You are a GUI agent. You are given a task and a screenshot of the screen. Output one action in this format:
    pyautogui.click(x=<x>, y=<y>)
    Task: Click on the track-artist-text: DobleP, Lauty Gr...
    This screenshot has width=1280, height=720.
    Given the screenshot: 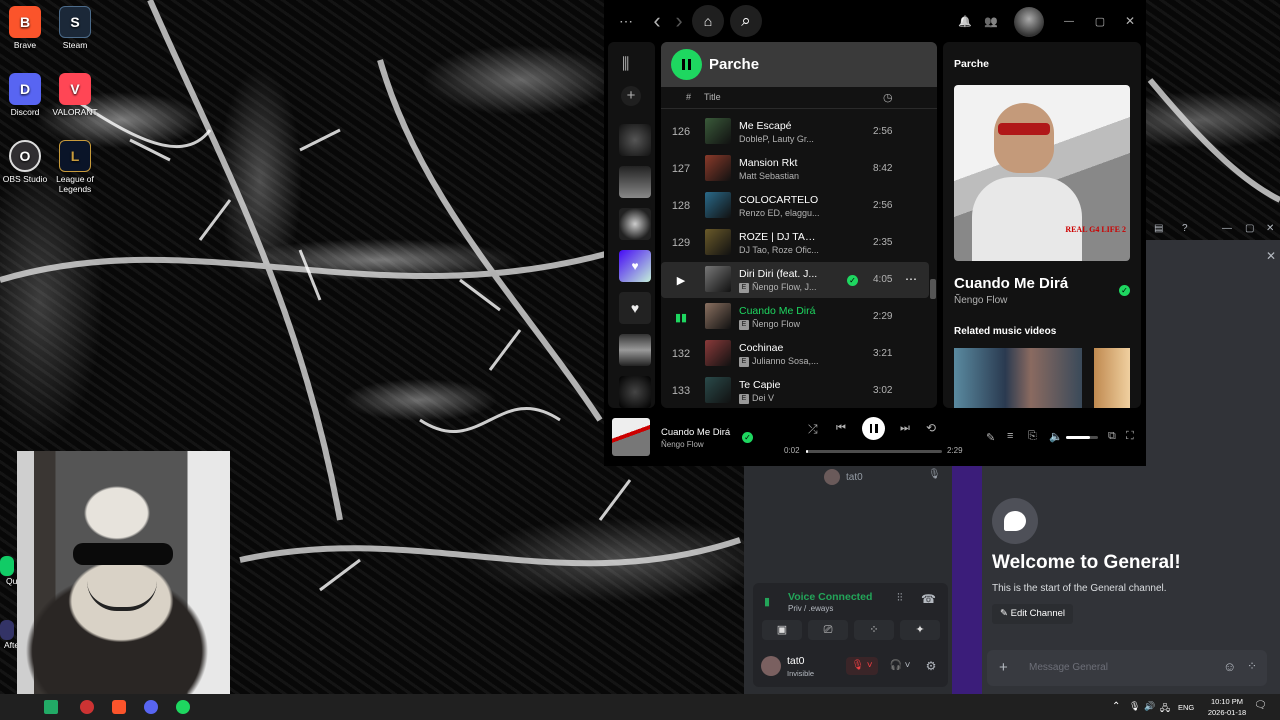 What is the action you would take?
    pyautogui.click(x=776, y=139)
    